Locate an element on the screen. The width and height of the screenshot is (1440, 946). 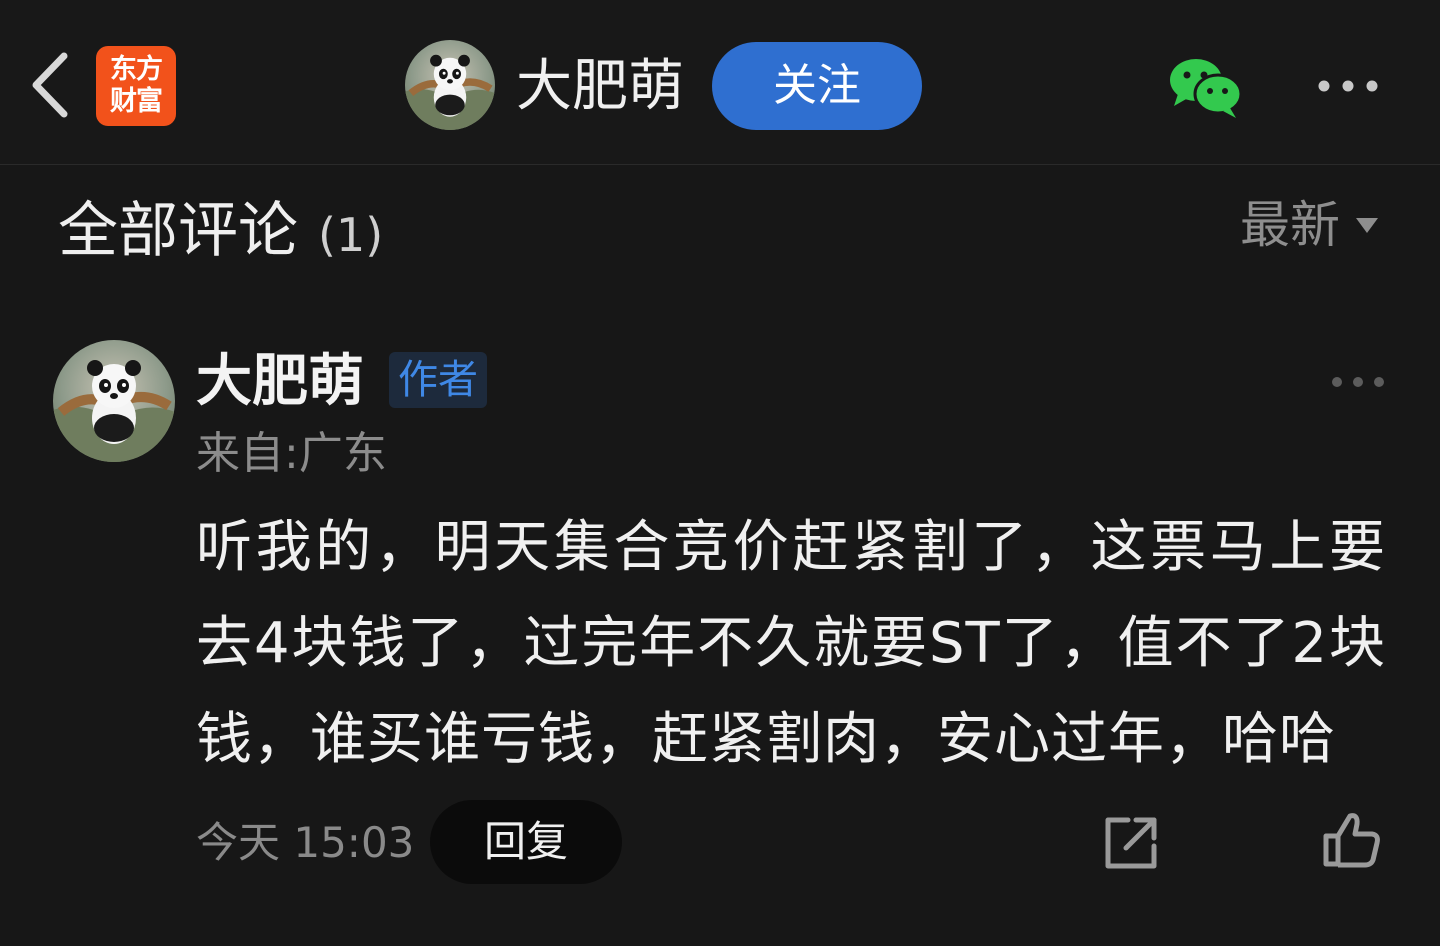
thumbs-up-icon is located at coordinates (1351, 840).